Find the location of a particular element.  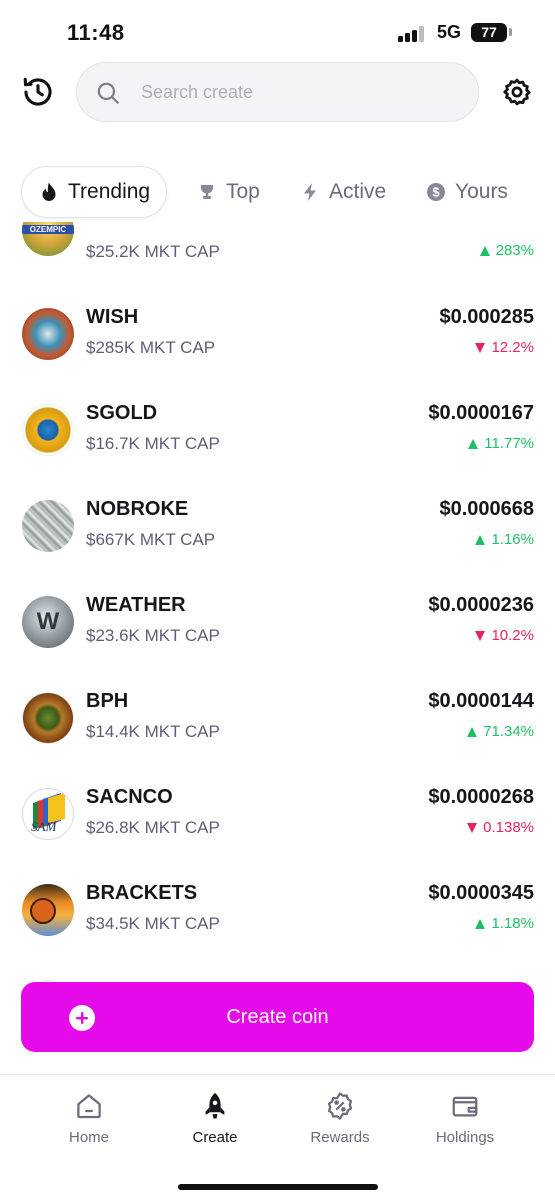

history-icon is located at coordinates (37, 91).